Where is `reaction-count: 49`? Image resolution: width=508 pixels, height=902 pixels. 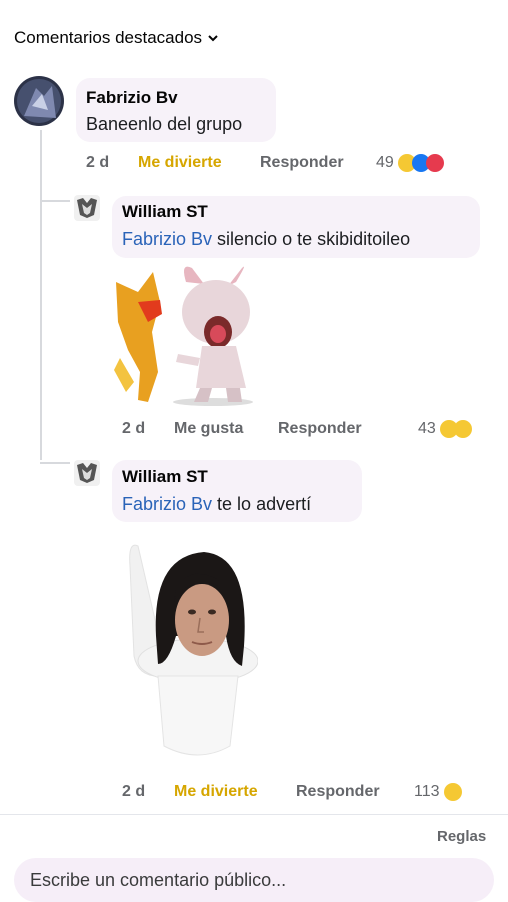 reaction-count: 49 is located at coordinates (385, 163).